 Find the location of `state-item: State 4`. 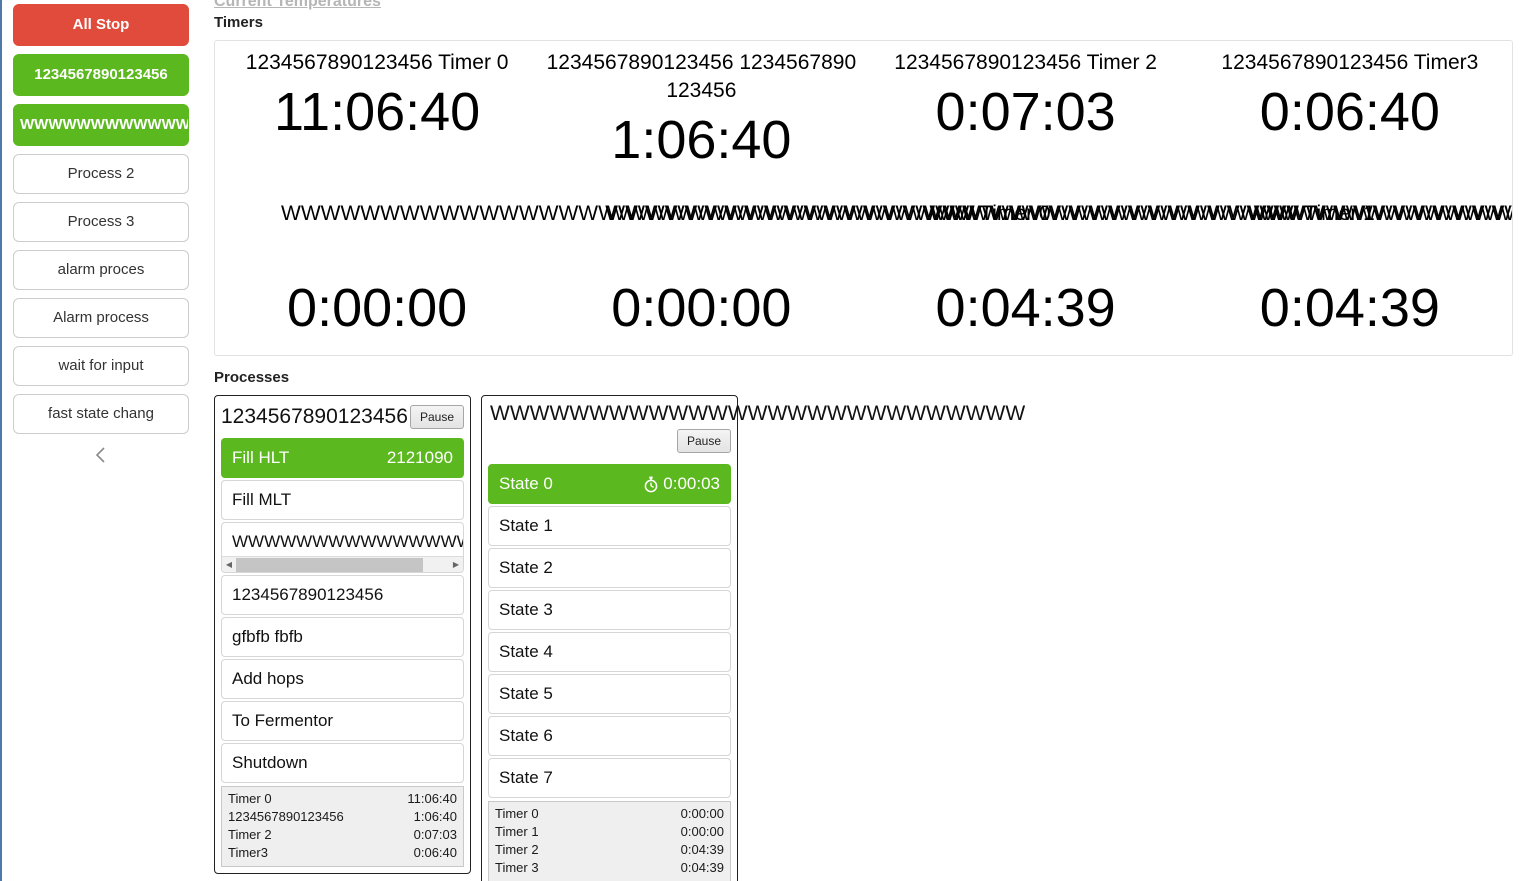

state-item: State 4 is located at coordinates (609, 652).